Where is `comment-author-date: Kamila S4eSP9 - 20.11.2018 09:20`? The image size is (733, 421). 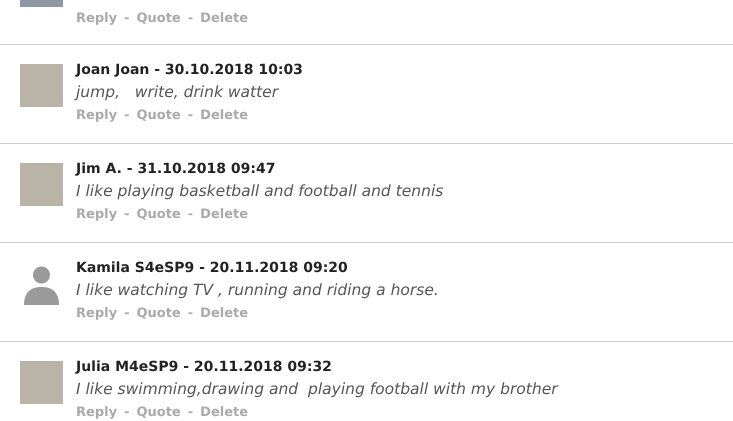 comment-author-date: Kamila S4eSP9 - 20.11.2018 09:20 is located at coordinates (212, 268).